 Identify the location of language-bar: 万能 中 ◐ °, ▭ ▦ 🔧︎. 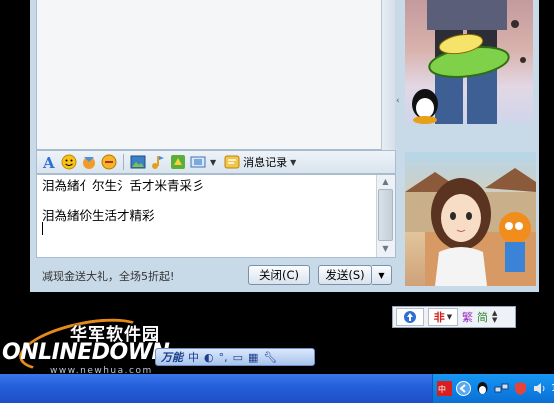
(235, 357).